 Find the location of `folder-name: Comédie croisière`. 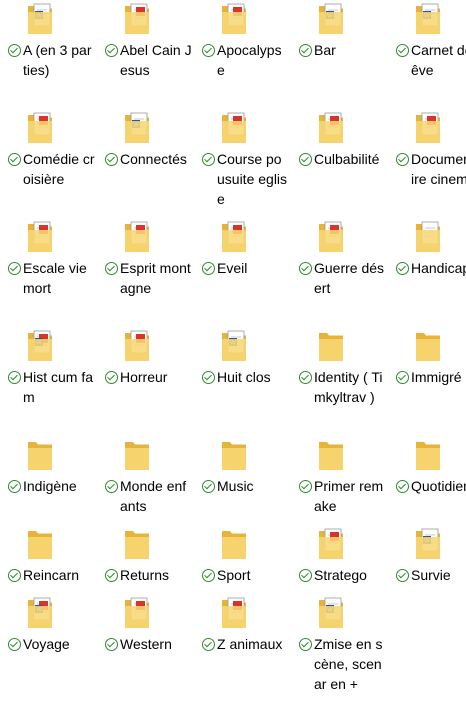

folder-name: Comédie croisière is located at coordinates (59, 169).